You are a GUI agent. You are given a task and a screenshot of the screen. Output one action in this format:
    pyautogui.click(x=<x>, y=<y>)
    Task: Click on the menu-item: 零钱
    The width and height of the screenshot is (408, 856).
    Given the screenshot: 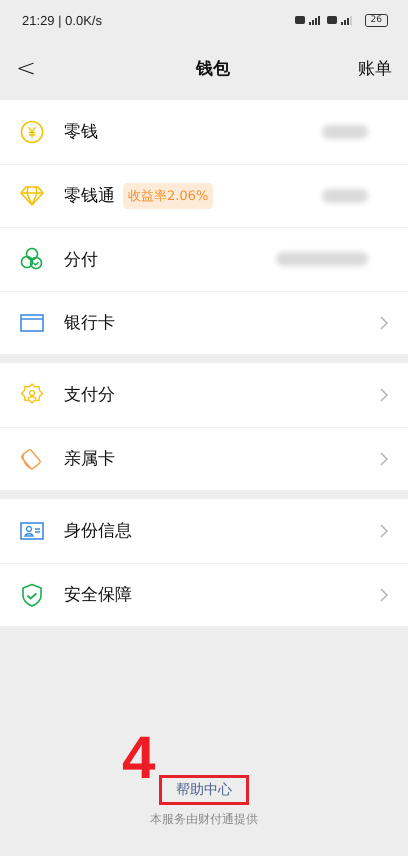 What is the action you would take?
    pyautogui.click(x=204, y=132)
    